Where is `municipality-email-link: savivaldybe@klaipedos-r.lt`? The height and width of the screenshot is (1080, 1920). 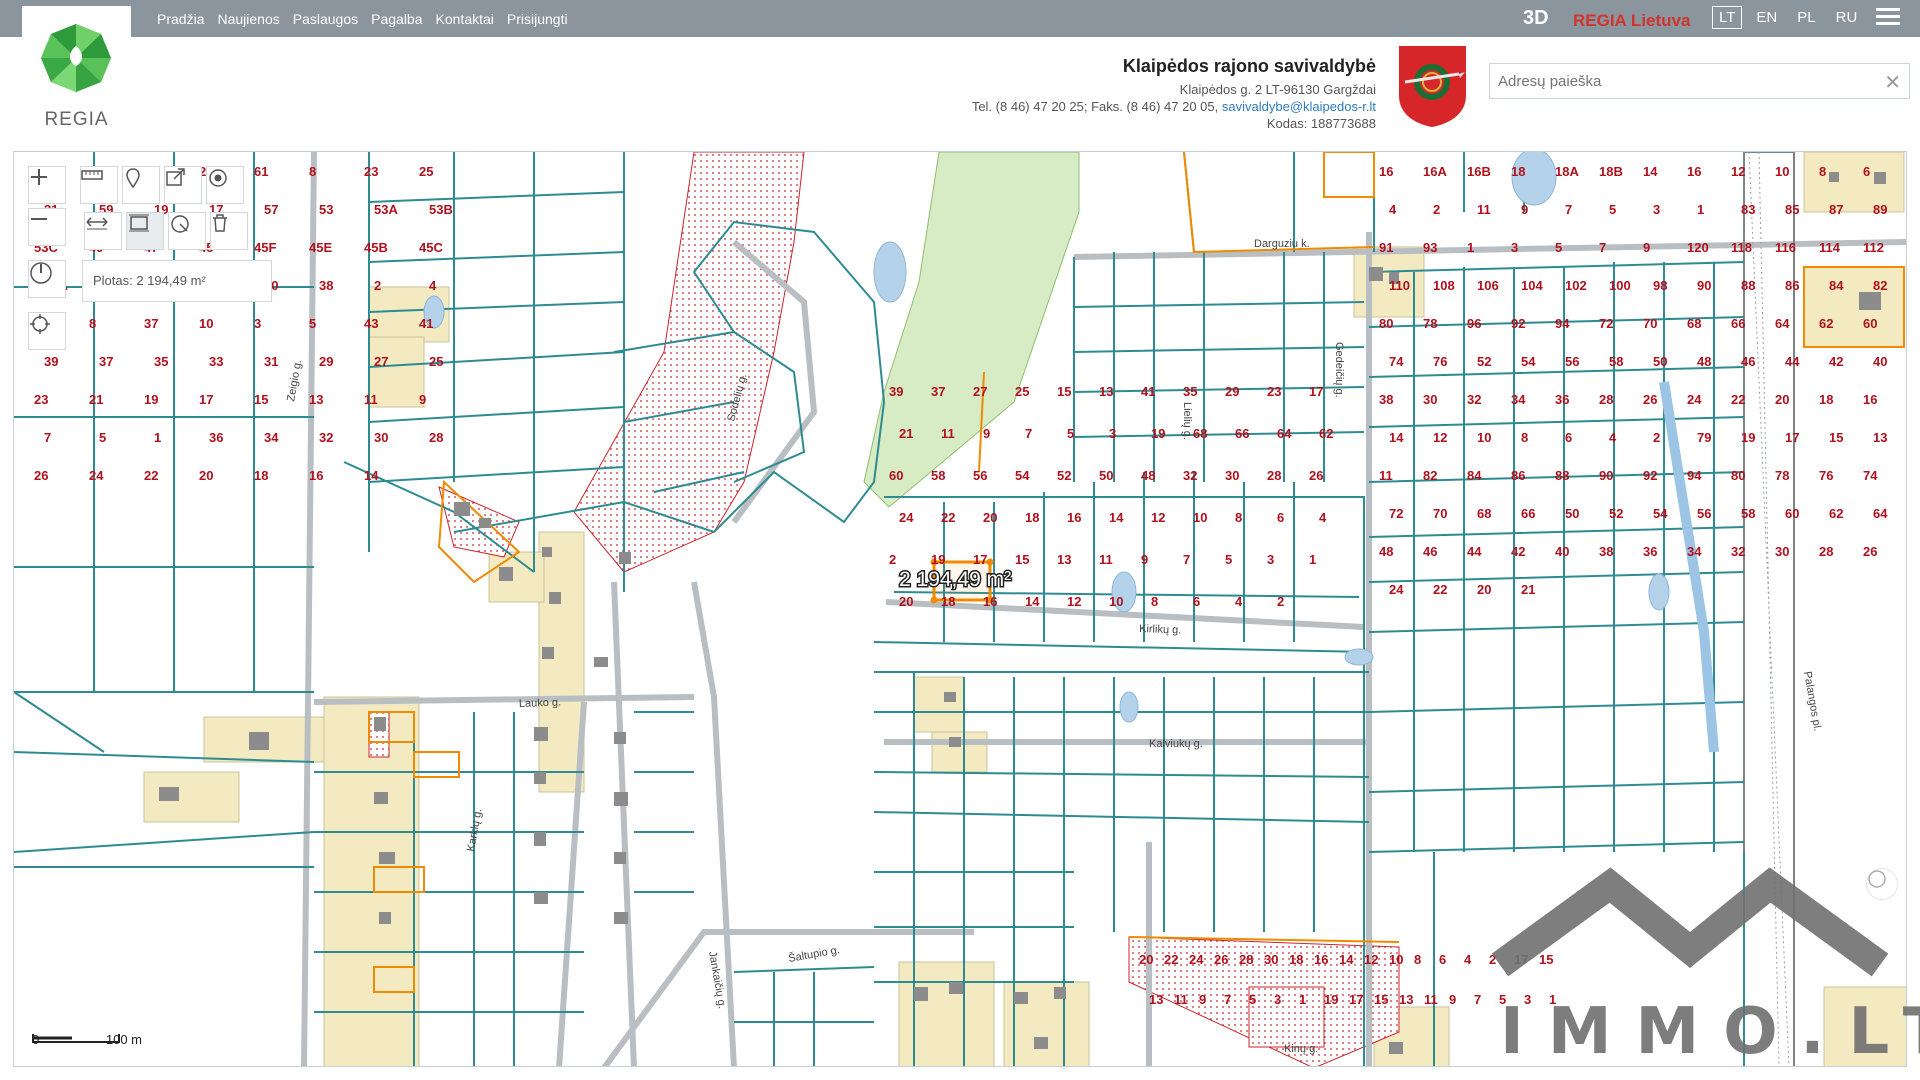 municipality-email-link: savivaldybe@klaipedos-r.lt is located at coordinates (1299, 106).